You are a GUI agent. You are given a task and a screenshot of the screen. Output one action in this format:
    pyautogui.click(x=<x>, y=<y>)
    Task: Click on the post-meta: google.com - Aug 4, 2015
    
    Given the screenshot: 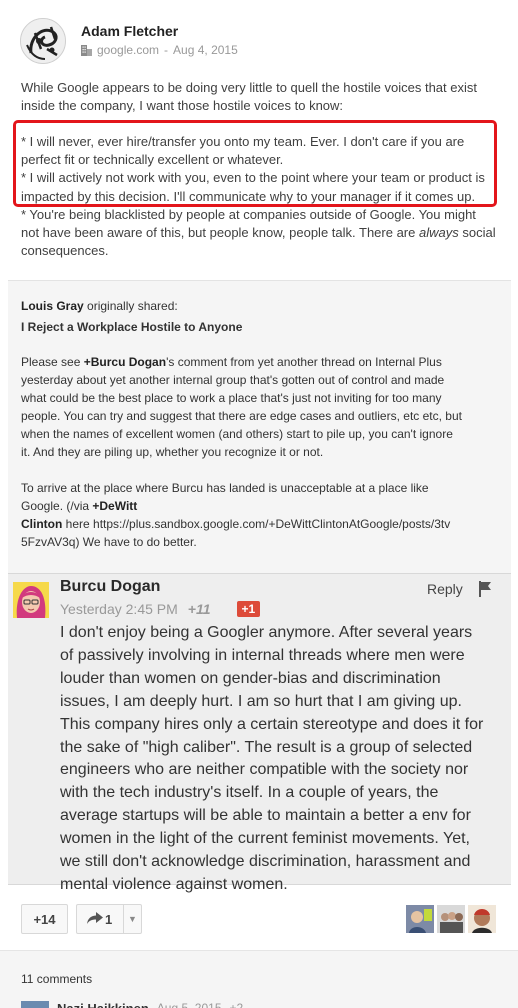 What is the action you would take?
    pyautogui.click(x=159, y=50)
    